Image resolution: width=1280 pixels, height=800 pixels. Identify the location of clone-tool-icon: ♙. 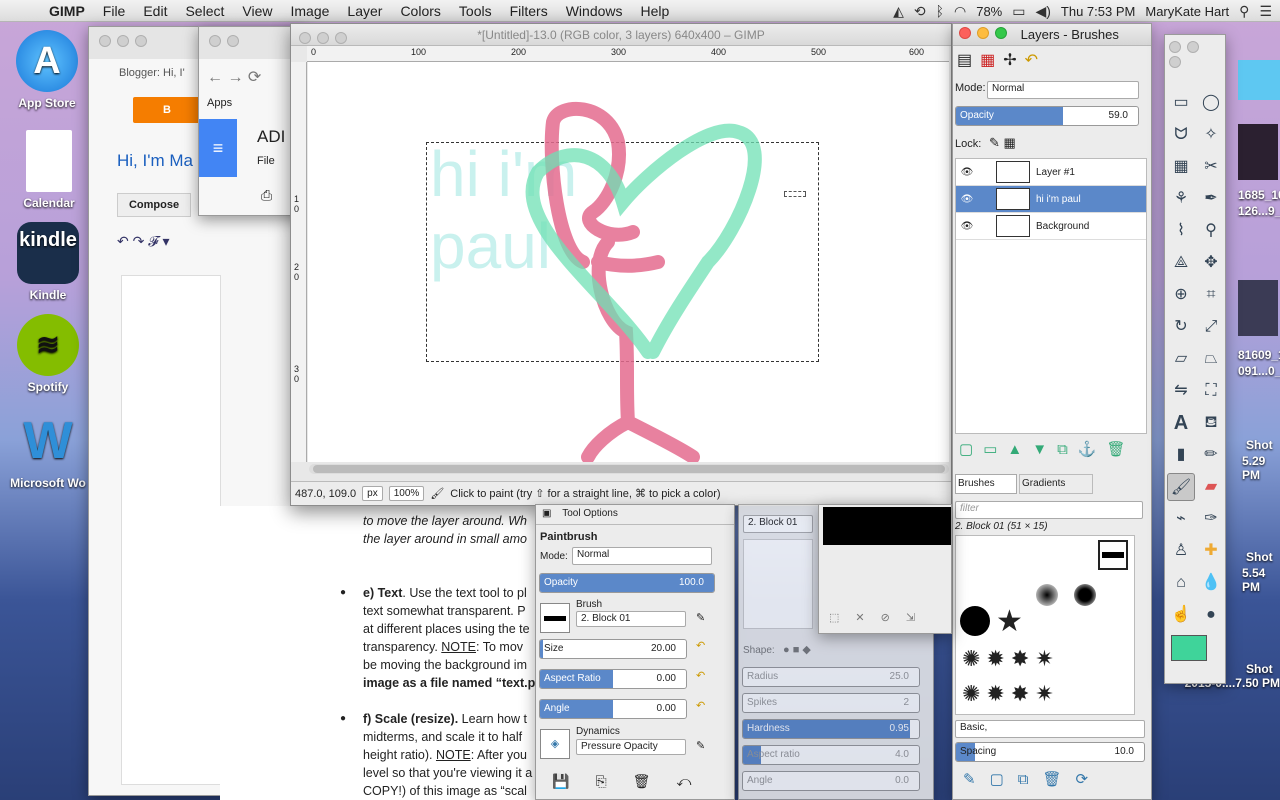
(1181, 551).